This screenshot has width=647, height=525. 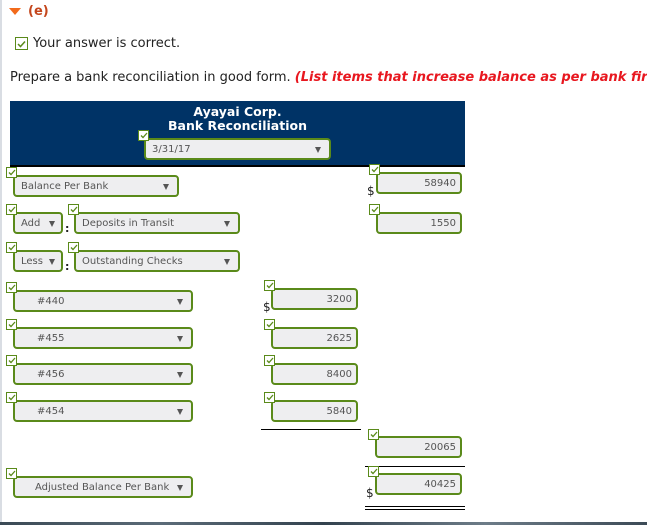 I want to click on less-operator-label: Less, so click(x=32, y=261).